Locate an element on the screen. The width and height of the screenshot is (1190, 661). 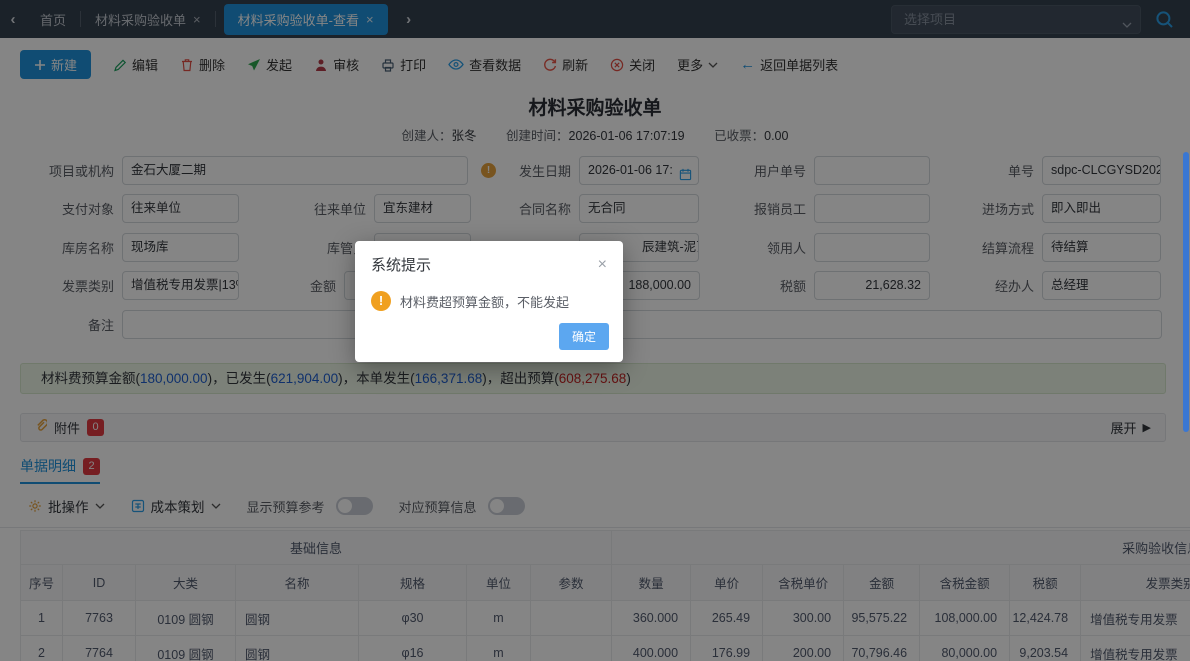
confirm-button: 确定 is located at coordinates (583, 336).